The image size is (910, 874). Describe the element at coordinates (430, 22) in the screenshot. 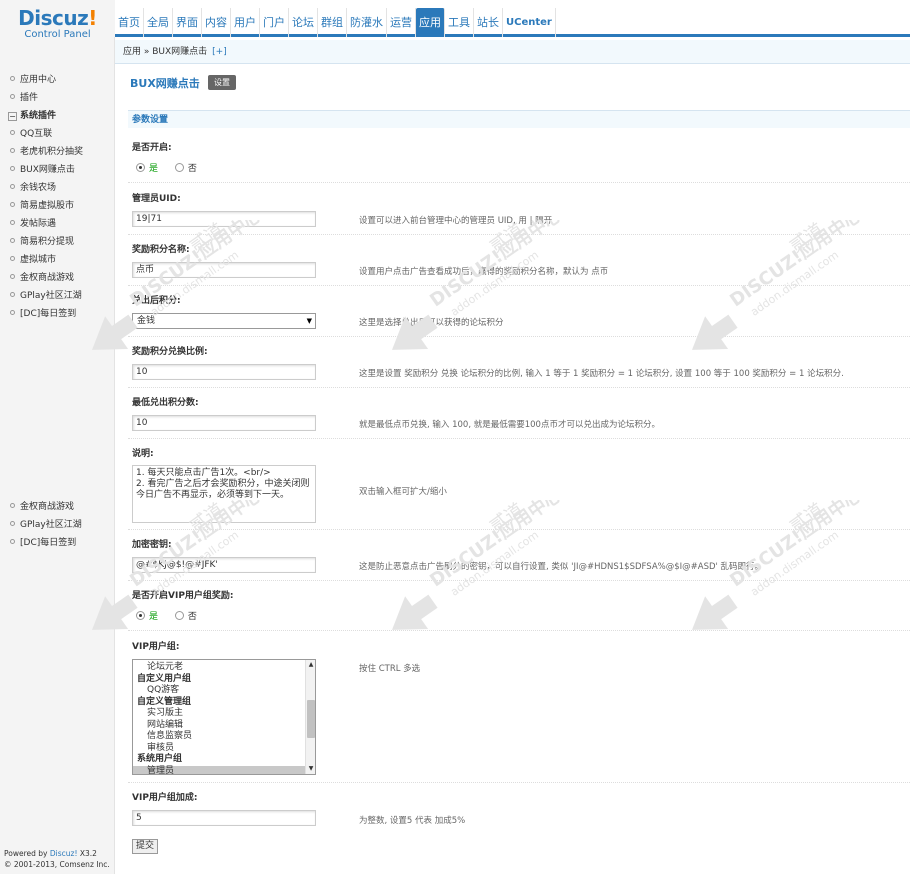

I see `nav-item: 应用` at that location.